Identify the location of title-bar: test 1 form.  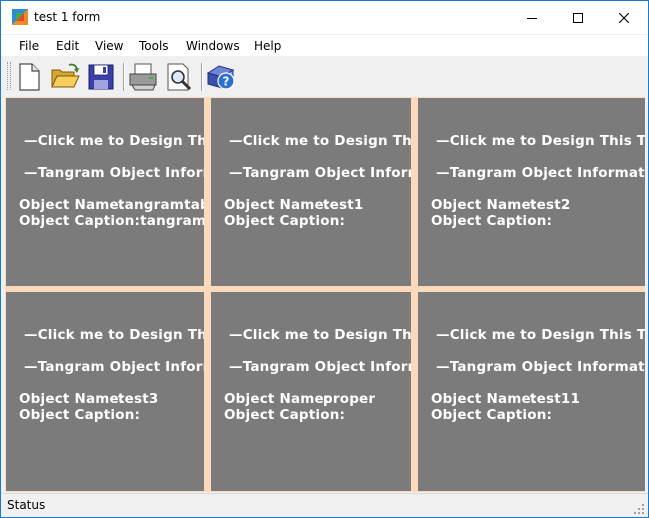
(324, 17).